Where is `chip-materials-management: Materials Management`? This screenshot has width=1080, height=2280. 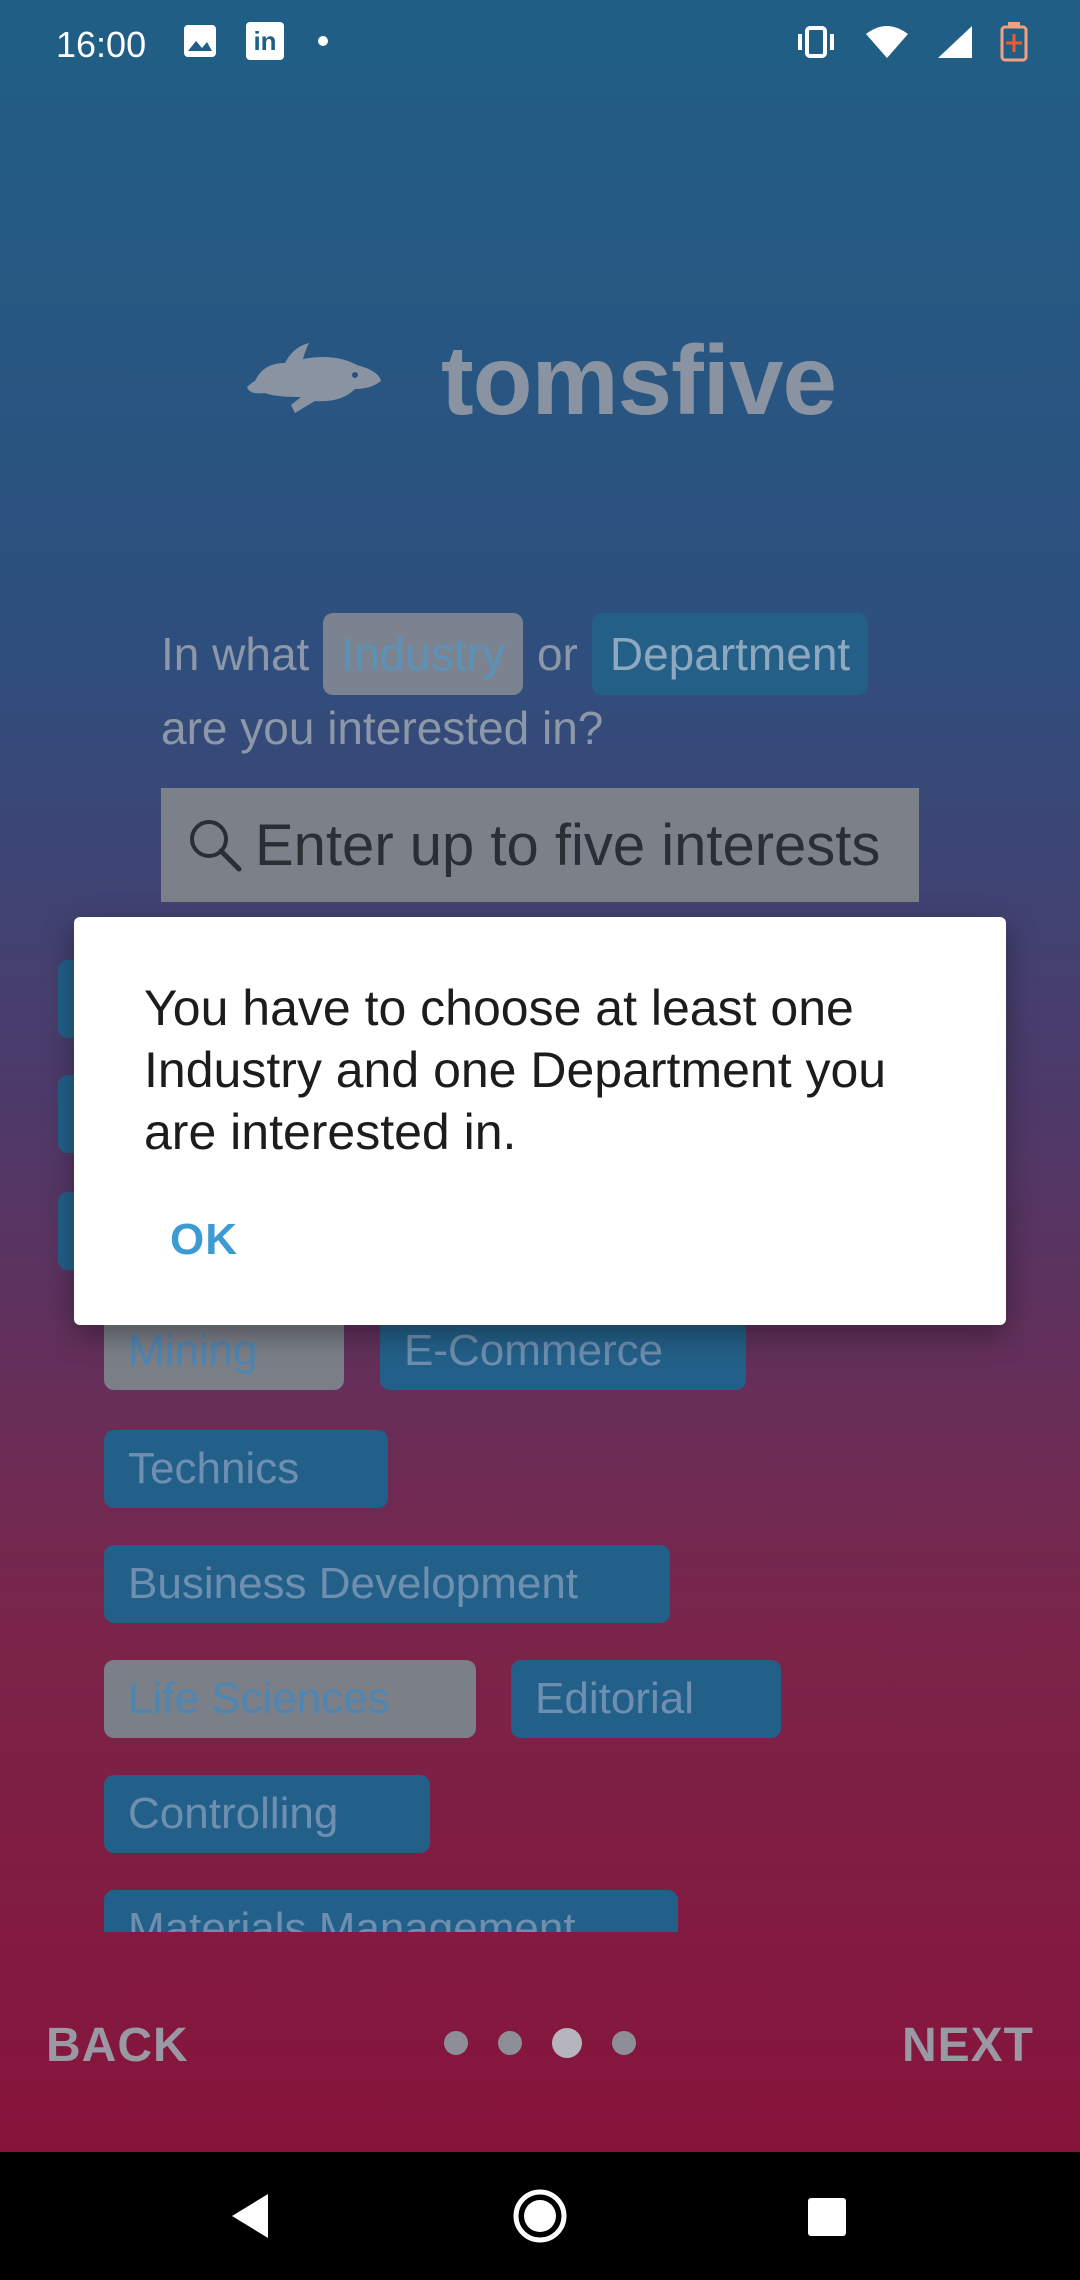 chip-materials-management: Materials Management is located at coordinates (391, 1911).